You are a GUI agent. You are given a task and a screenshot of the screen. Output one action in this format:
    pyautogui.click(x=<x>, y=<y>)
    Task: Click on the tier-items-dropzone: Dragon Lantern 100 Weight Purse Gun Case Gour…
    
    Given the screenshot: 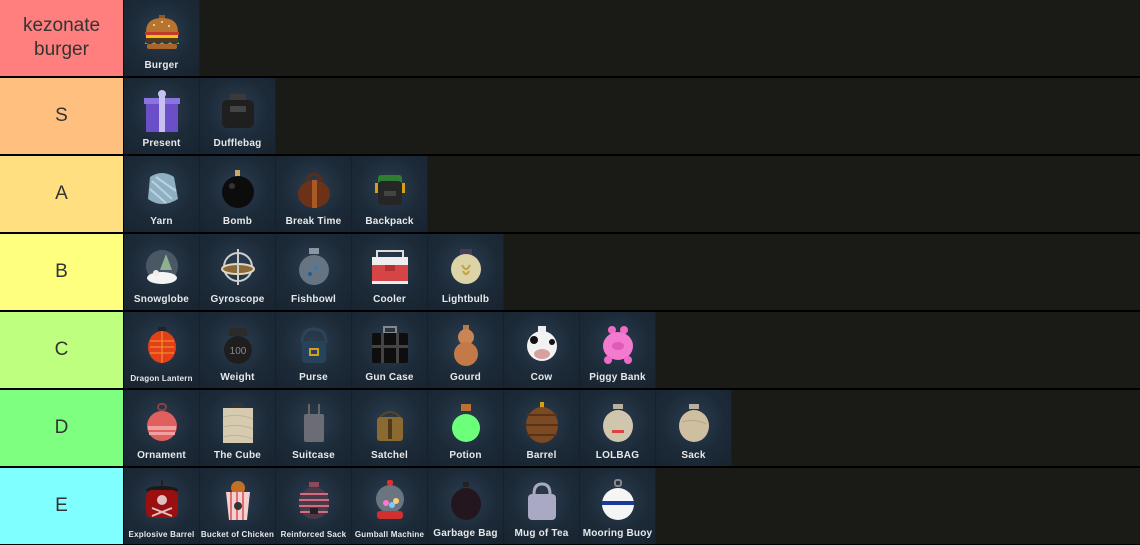 What is the action you would take?
    pyautogui.click(x=632, y=350)
    